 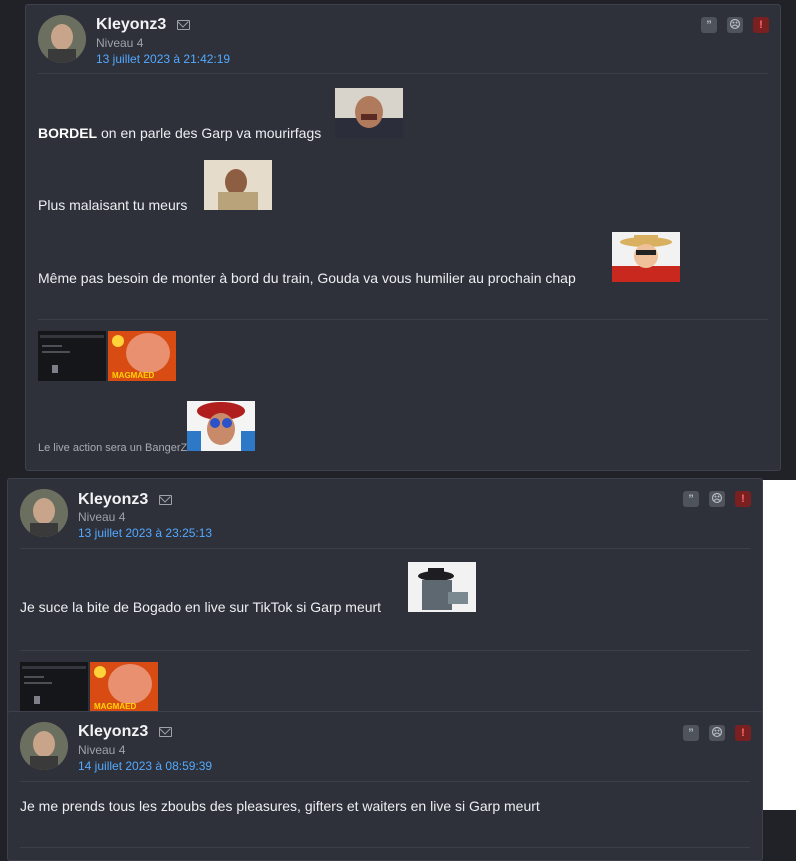 What do you see at coordinates (145, 766) in the screenshot?
I see `post-date-link: 14 juillet 2023 à 08:59:39` at bounding box center [145, 766].